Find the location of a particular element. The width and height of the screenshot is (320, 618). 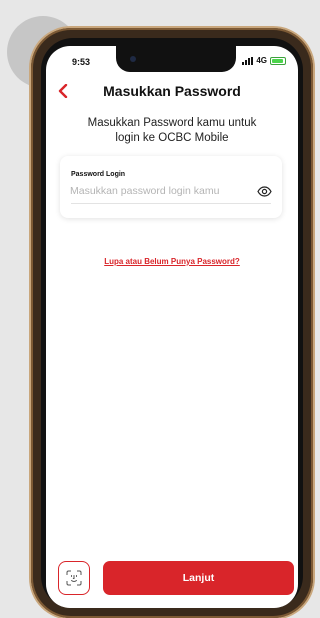

face-id-icon is located at coordinates (74, 578).